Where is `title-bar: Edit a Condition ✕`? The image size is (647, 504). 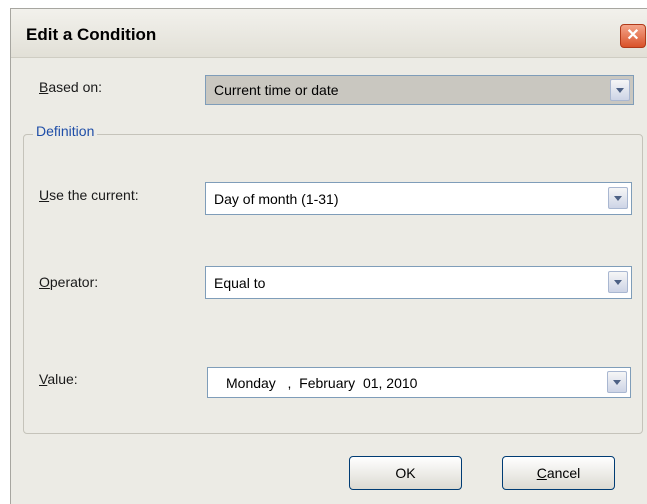
title-bar: Edit a Condition ✕ is located at coordinates (329, 33).